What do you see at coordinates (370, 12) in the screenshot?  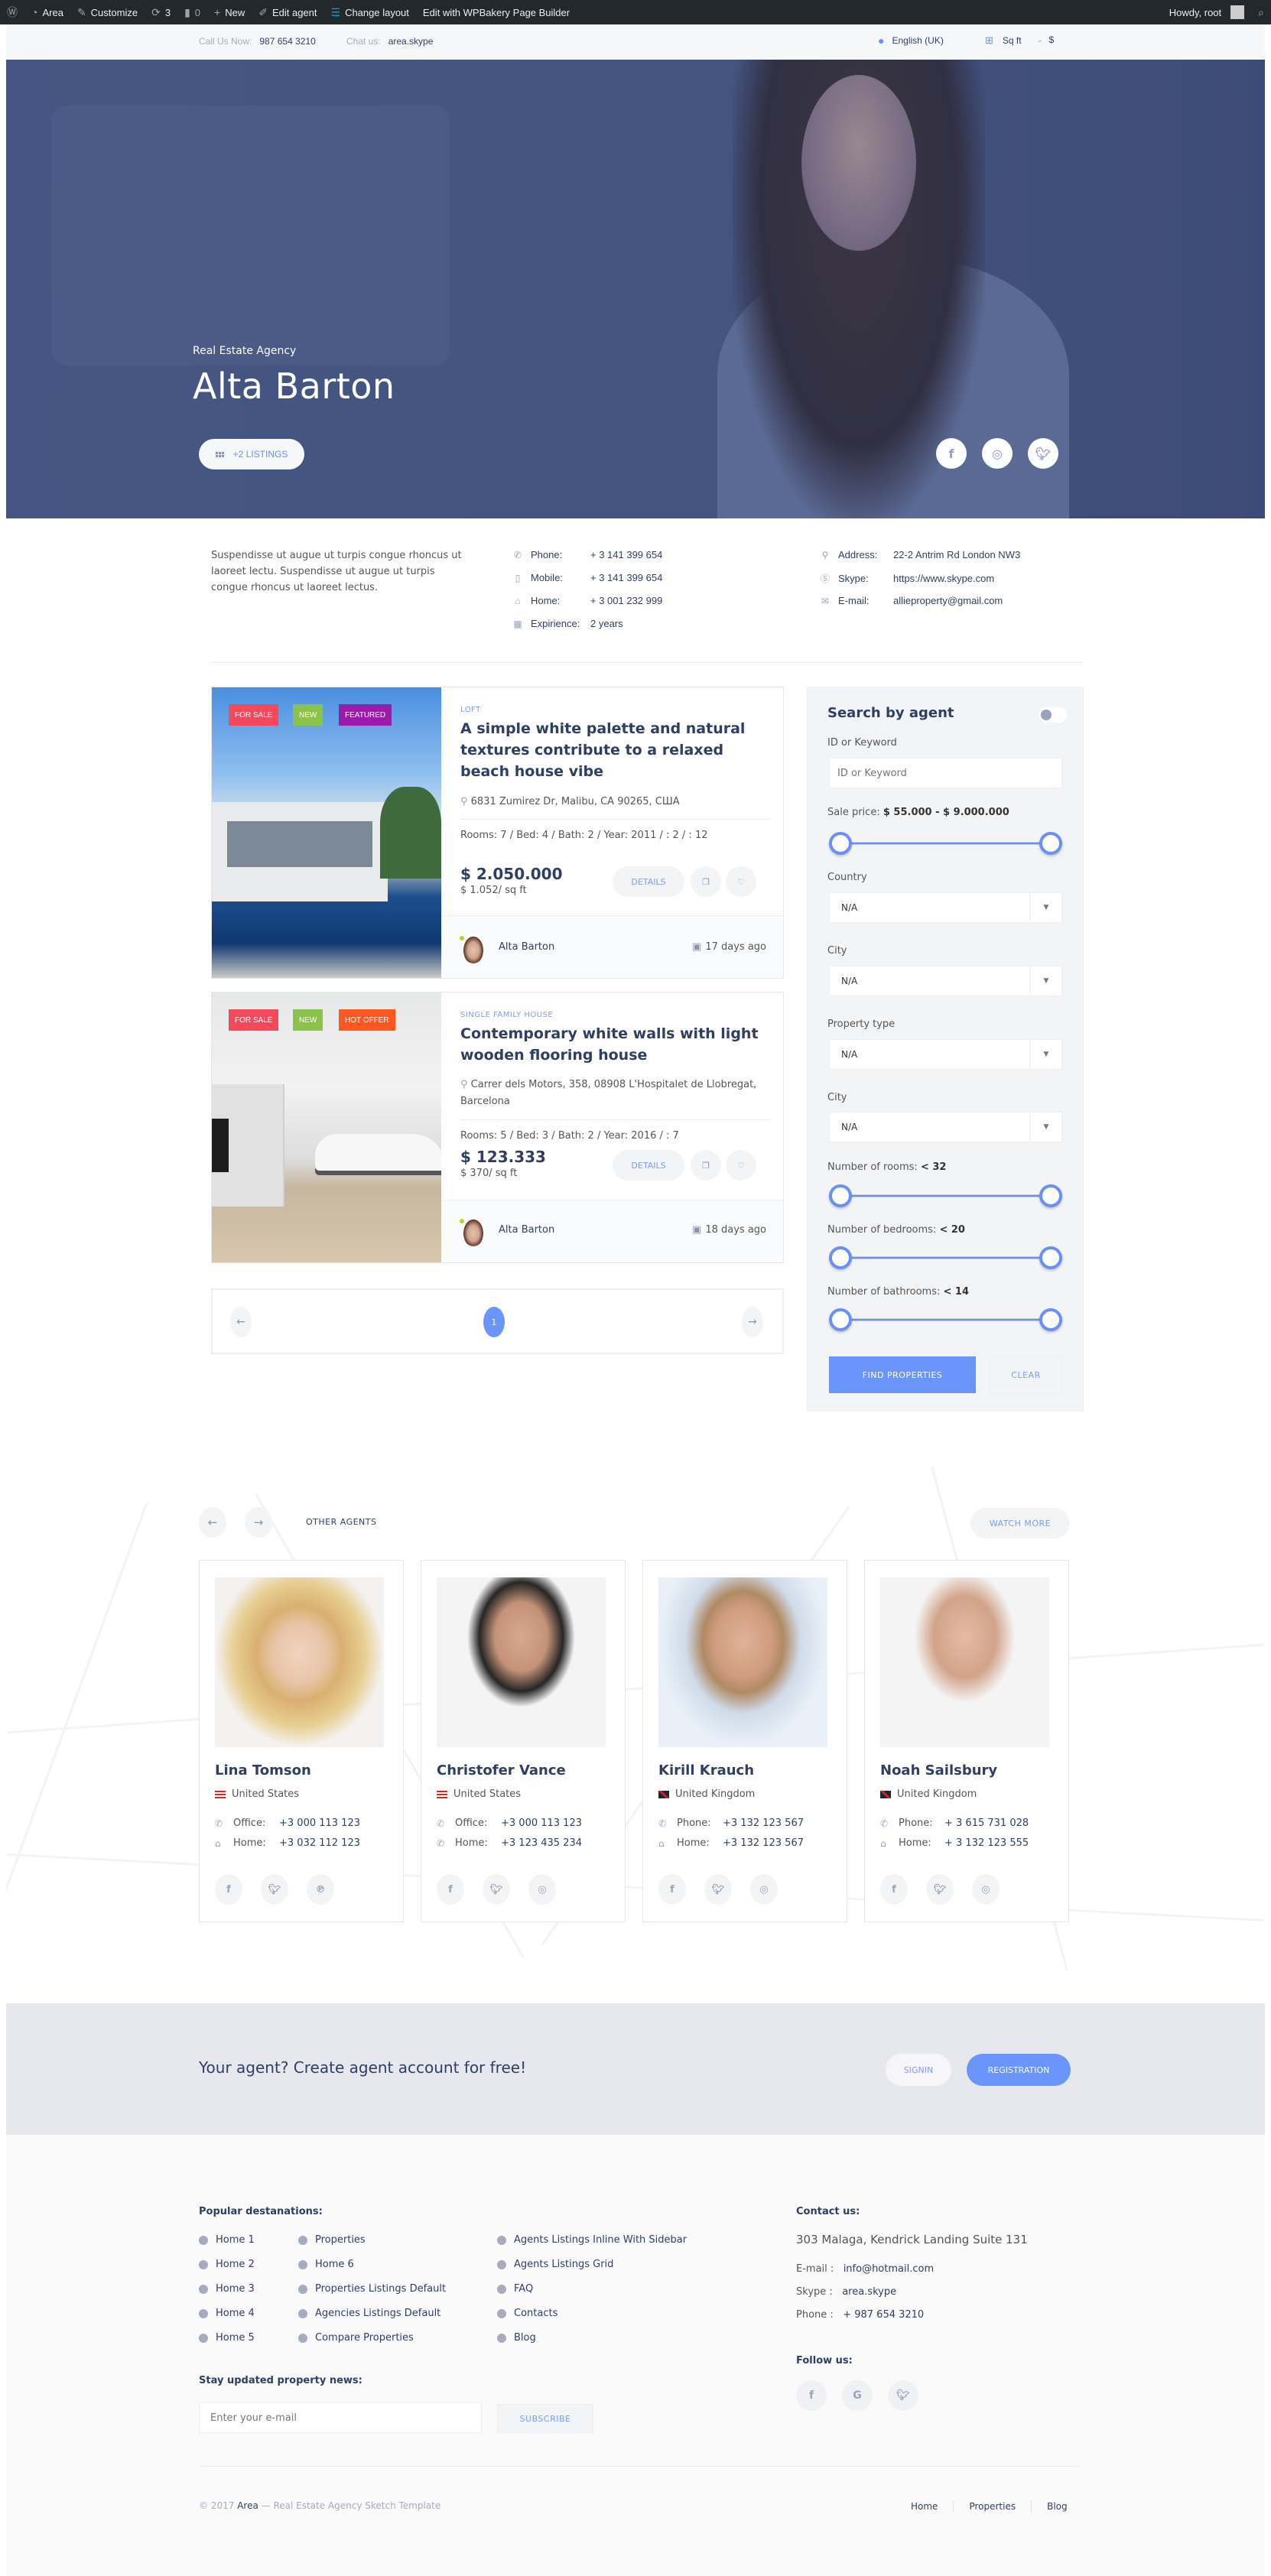 I see `admin-change-layout-link: ☰ Change layout` at bounding box center [370, 12].